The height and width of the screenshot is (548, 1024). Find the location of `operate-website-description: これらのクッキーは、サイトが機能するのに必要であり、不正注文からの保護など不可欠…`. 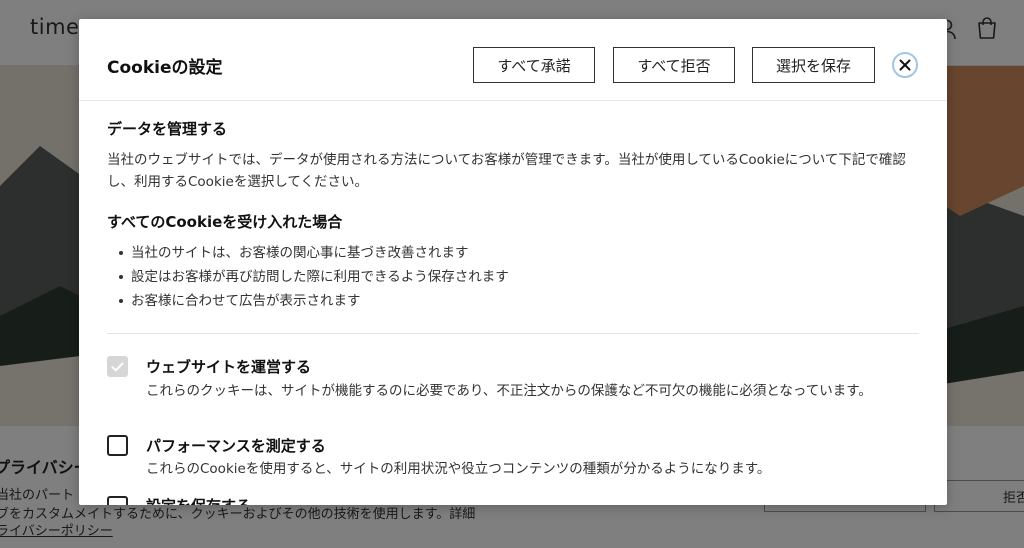

operate-website-description: これらのクッキーは、サイトが機能するのに必要であり、不正注文からの保護など不可欠… is located at coordinates (509, 391).